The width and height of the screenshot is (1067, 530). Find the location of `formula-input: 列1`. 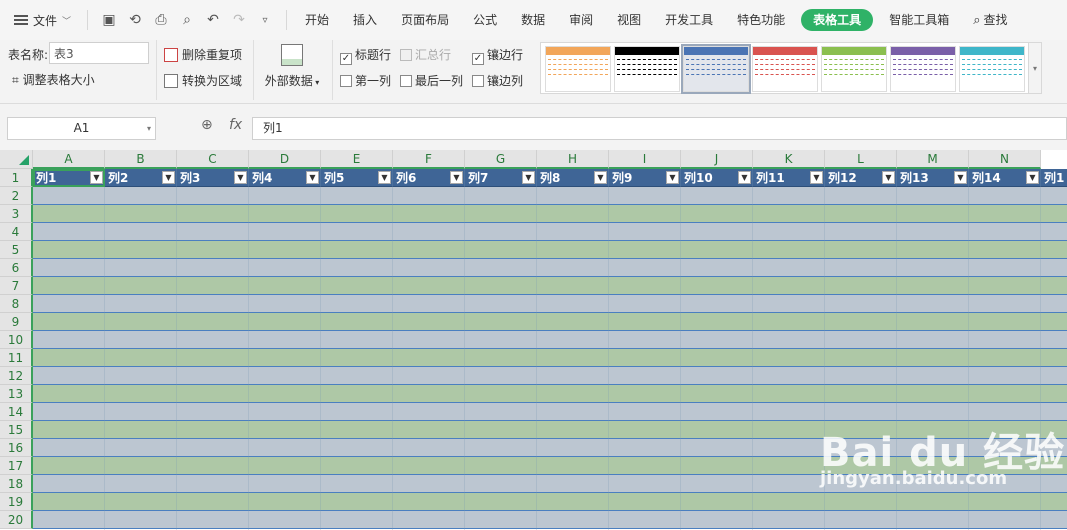

formula-input: 列1 is located at coordinates (659, 128).